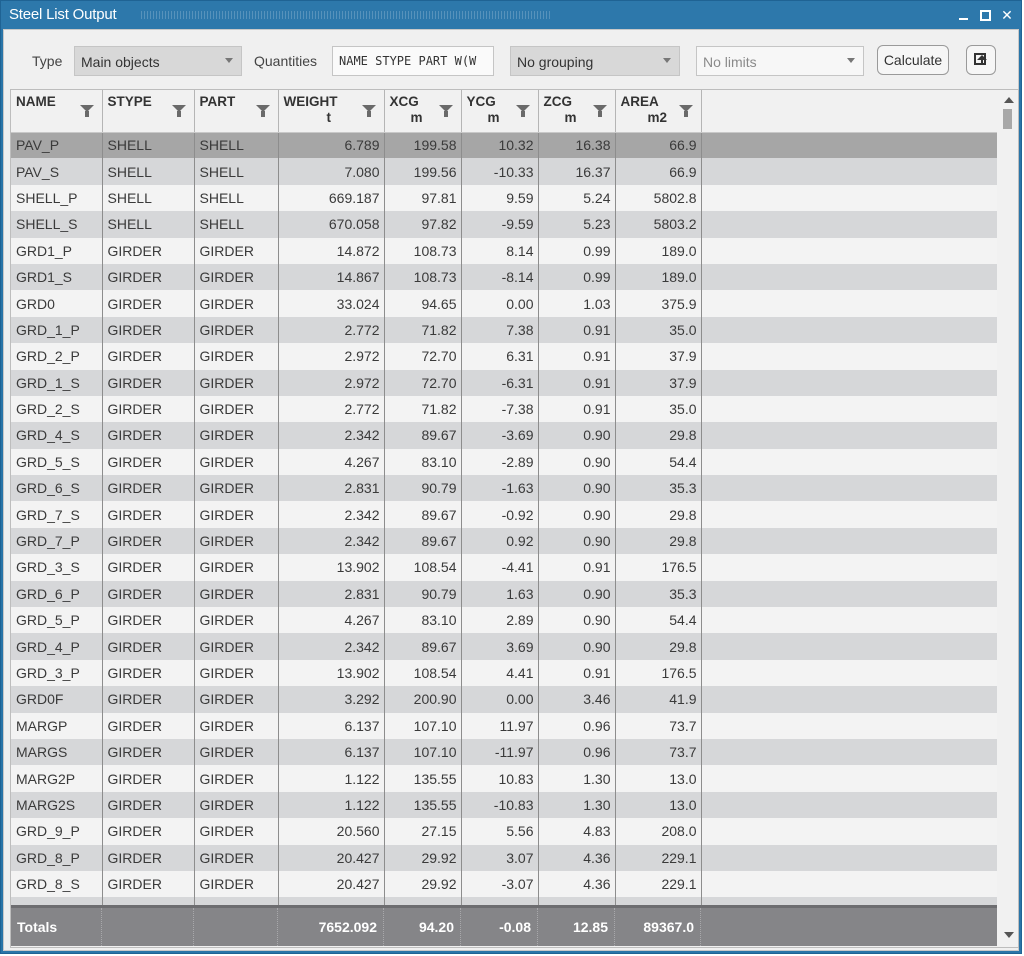 This screenshot has height=956, width=1024. I want to click on cell-ycg: 7.38, so click(500, 330).